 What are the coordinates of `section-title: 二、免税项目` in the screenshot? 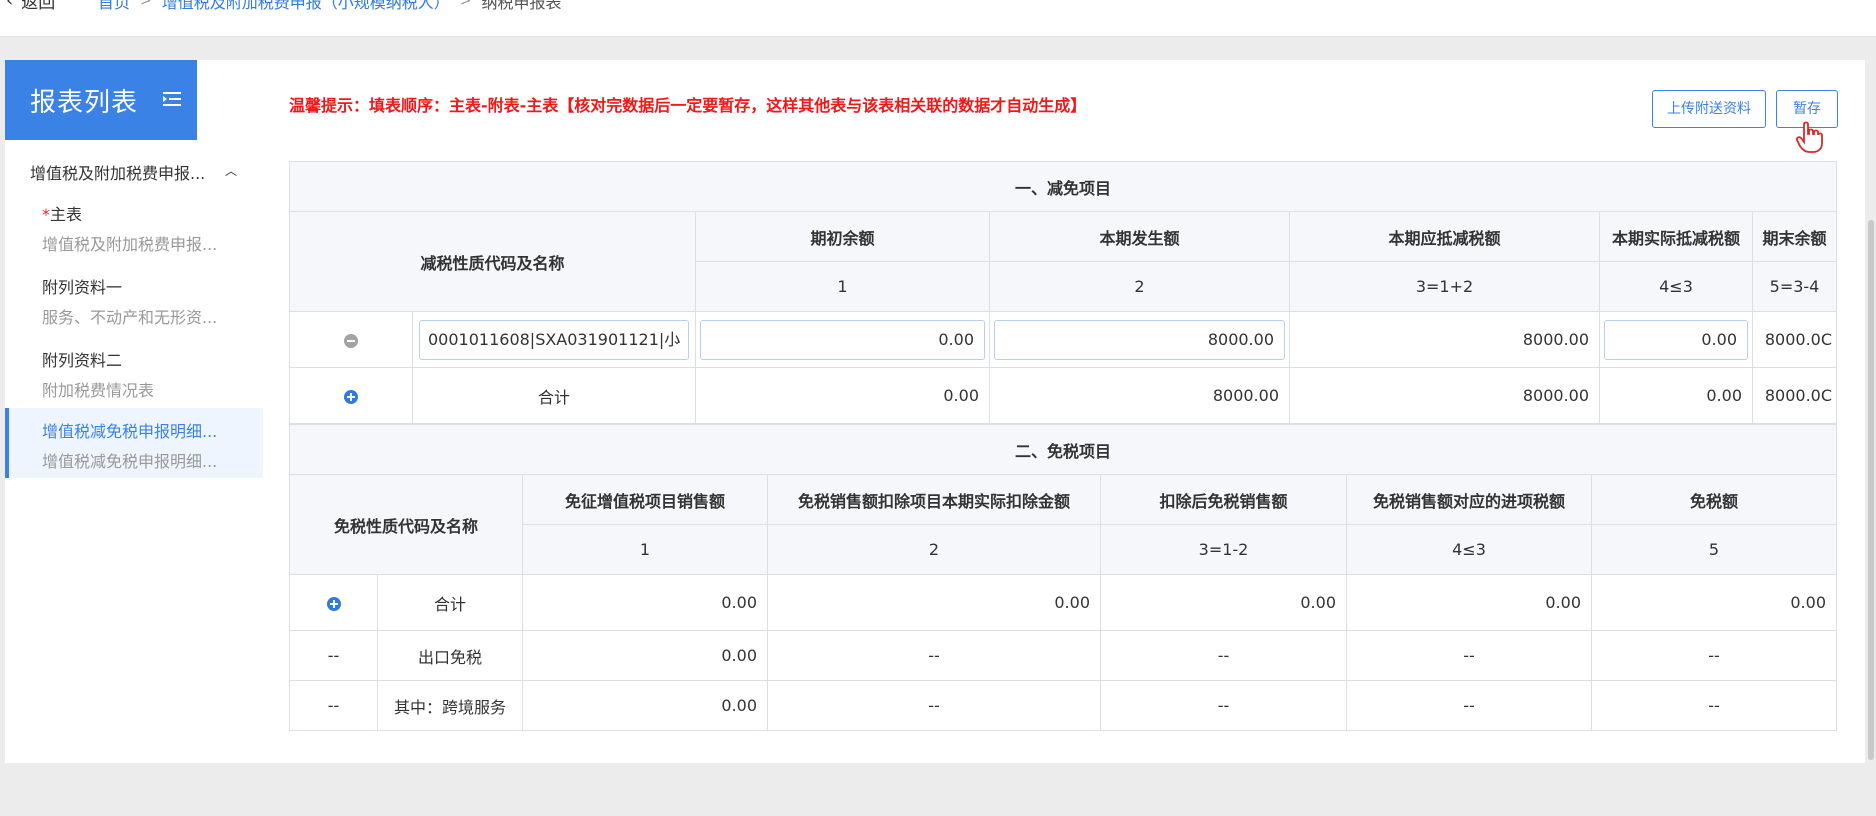 It's located at (1063, 449).